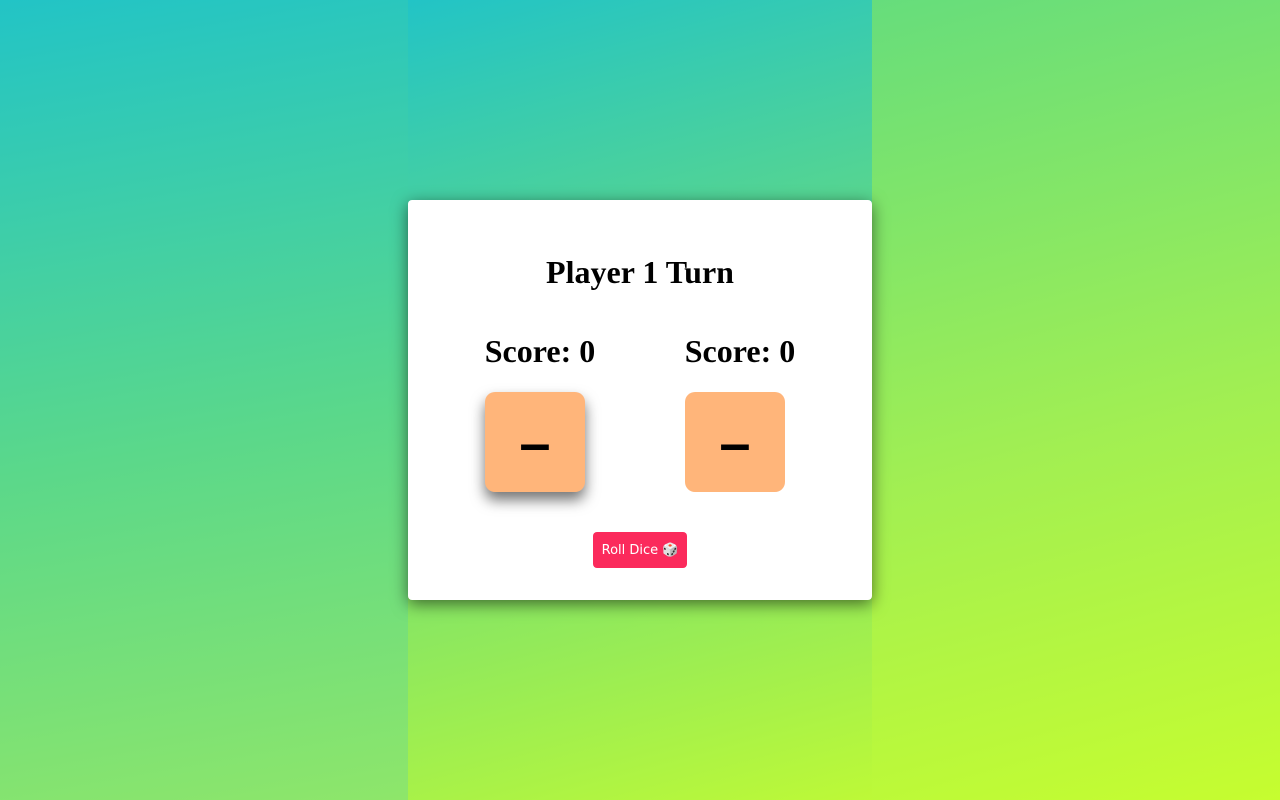 The image size is (1280, 800). What do you see at coordinates (640, 272) in the screenshot?
I see `turn-indicator: Player 1 Turn` at bounding box center [640, 272].